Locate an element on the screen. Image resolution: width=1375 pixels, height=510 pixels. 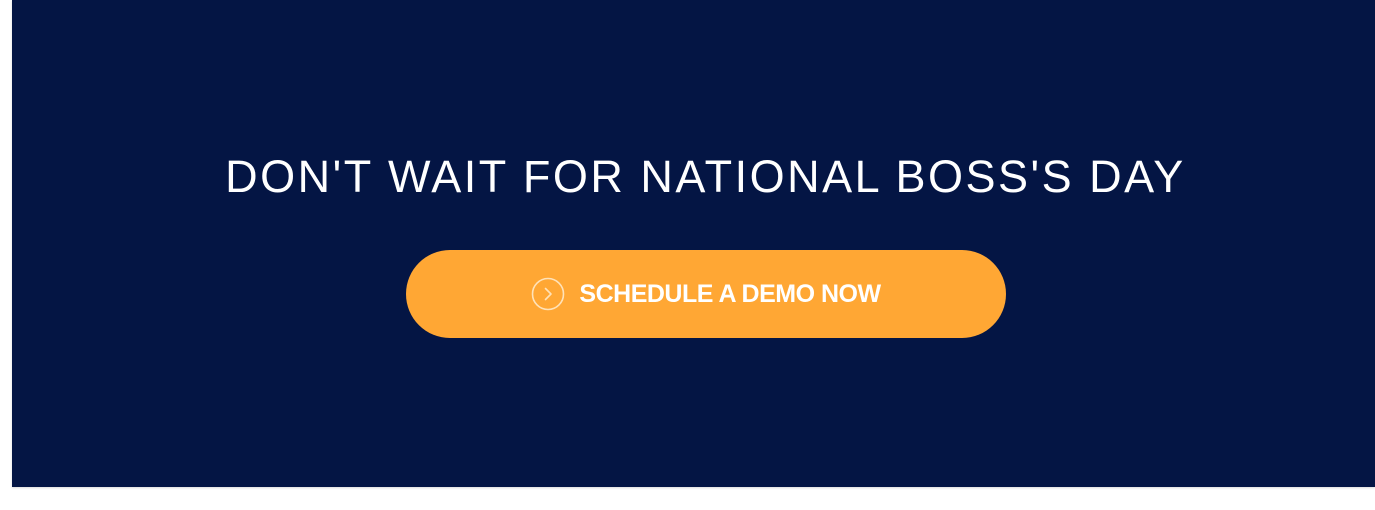
schedule-demo-label: SCHEDULE A DEMO NOW is located at coordinates (730, 293).